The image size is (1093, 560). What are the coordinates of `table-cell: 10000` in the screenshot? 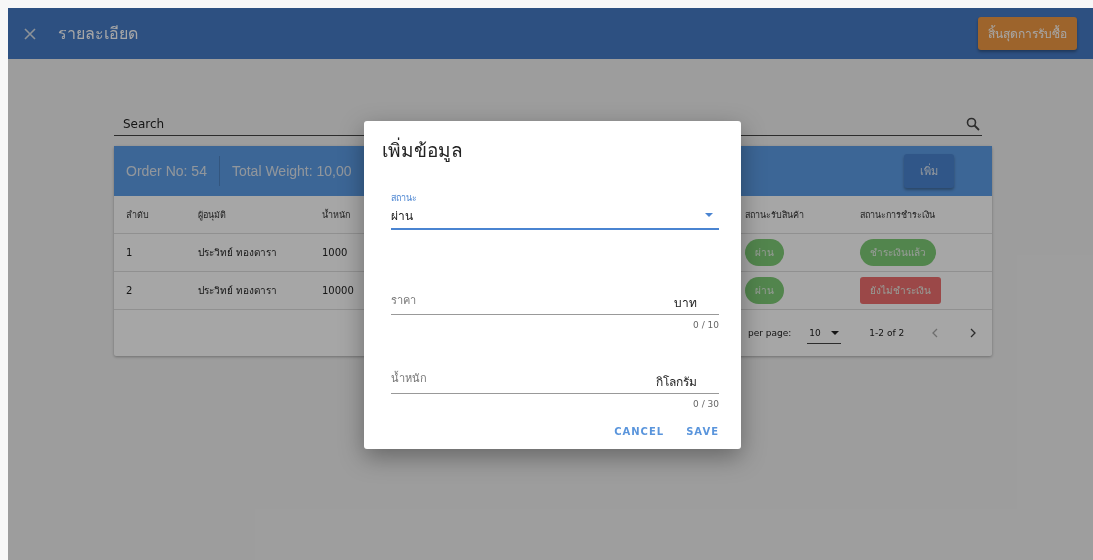 It's located at (338, 290).